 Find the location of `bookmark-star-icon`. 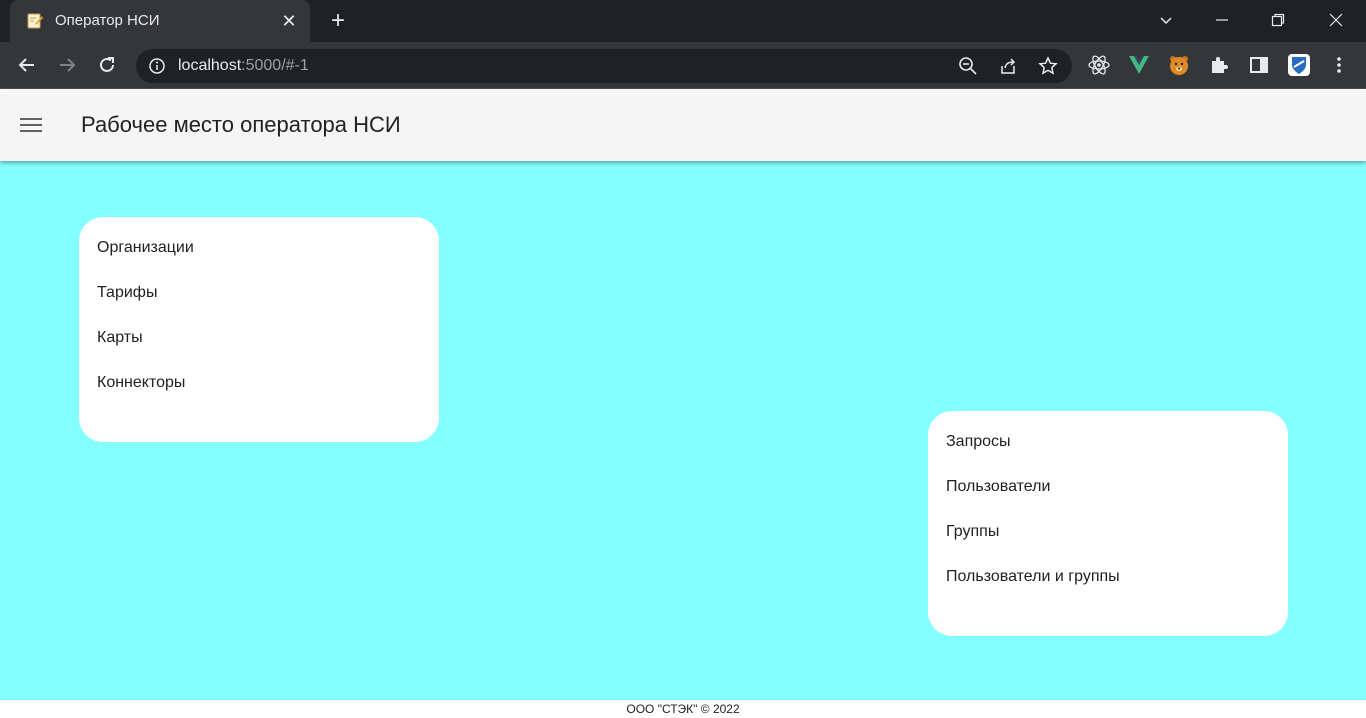

bookmark-star-icon is located at coordinates (1048, 66).